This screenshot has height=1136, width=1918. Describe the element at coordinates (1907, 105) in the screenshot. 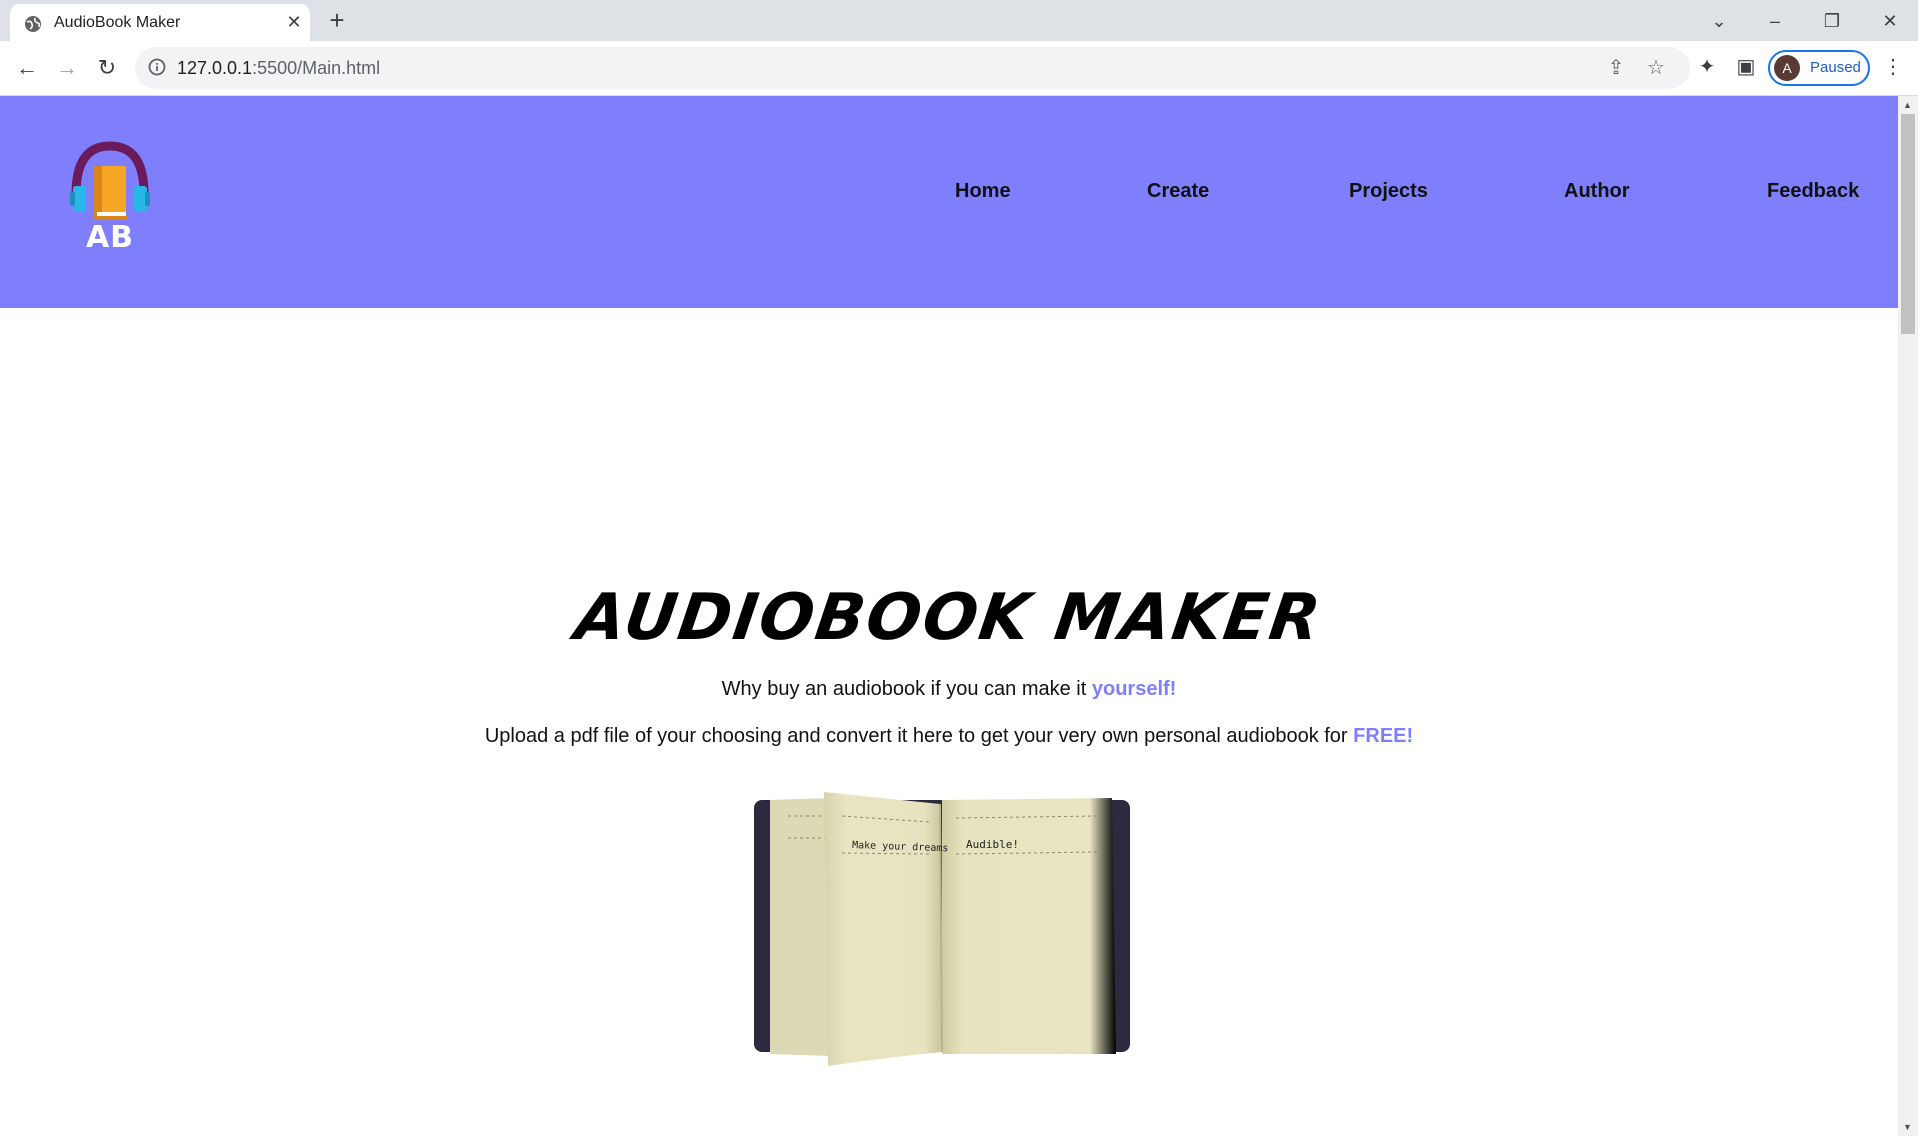

I see `scroll-up-icon: ▲` at that location.